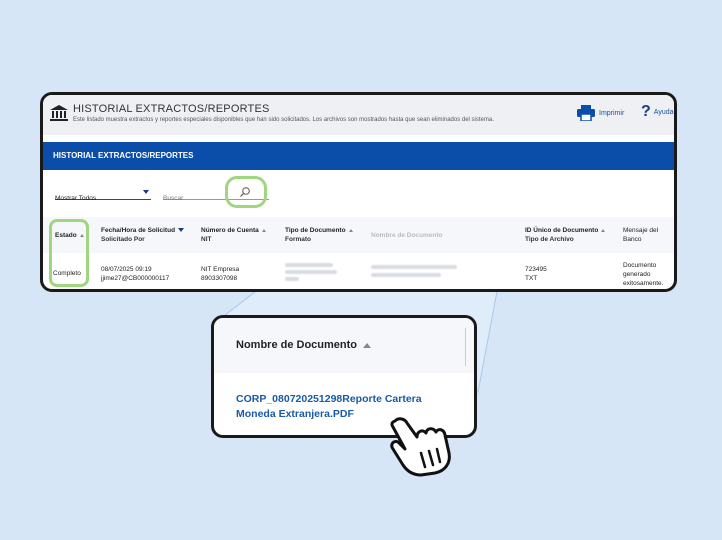 This screenshot has height=540, width=722. What do you see at coordinates (565, 235) in the screenshot?
I see `column-id-unico: ID Único de Documento Tipo de Archivo` at bounding box center [565, 235].